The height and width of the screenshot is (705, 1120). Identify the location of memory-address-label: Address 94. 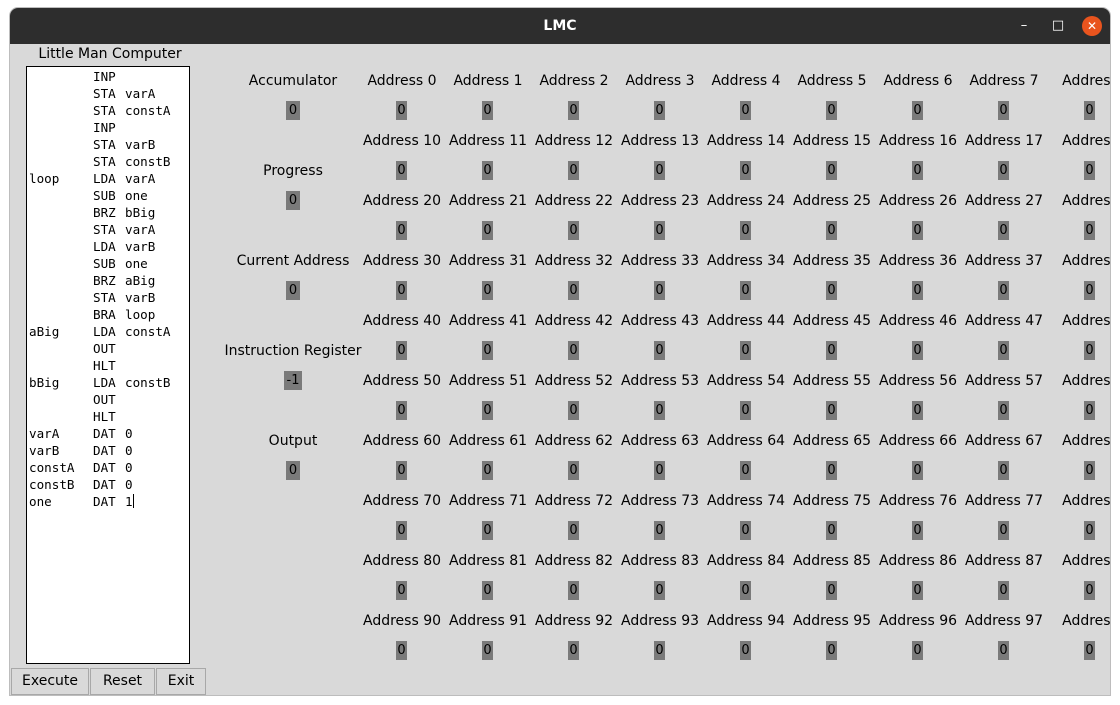
(746, 621).